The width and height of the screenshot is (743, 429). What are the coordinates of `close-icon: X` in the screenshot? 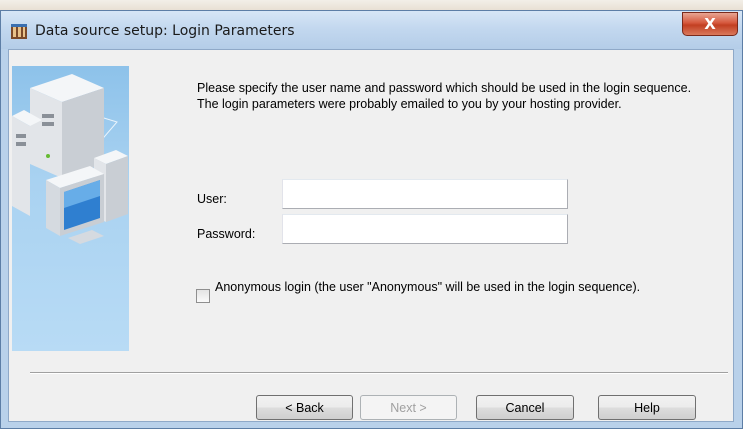 It's located at (710, 24).